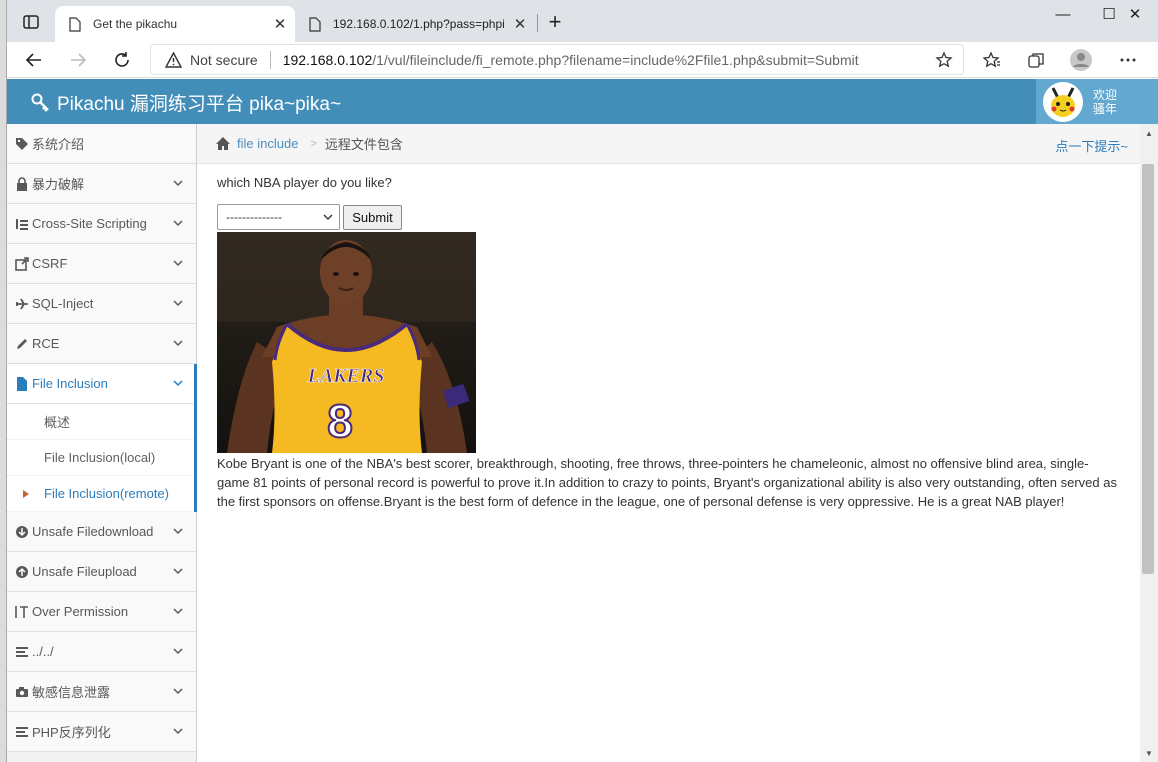 This screenshot has width=1158, height=762. Describe the element at coordinates (223, 143) in the screenshot. I see `home-icon` at that location.